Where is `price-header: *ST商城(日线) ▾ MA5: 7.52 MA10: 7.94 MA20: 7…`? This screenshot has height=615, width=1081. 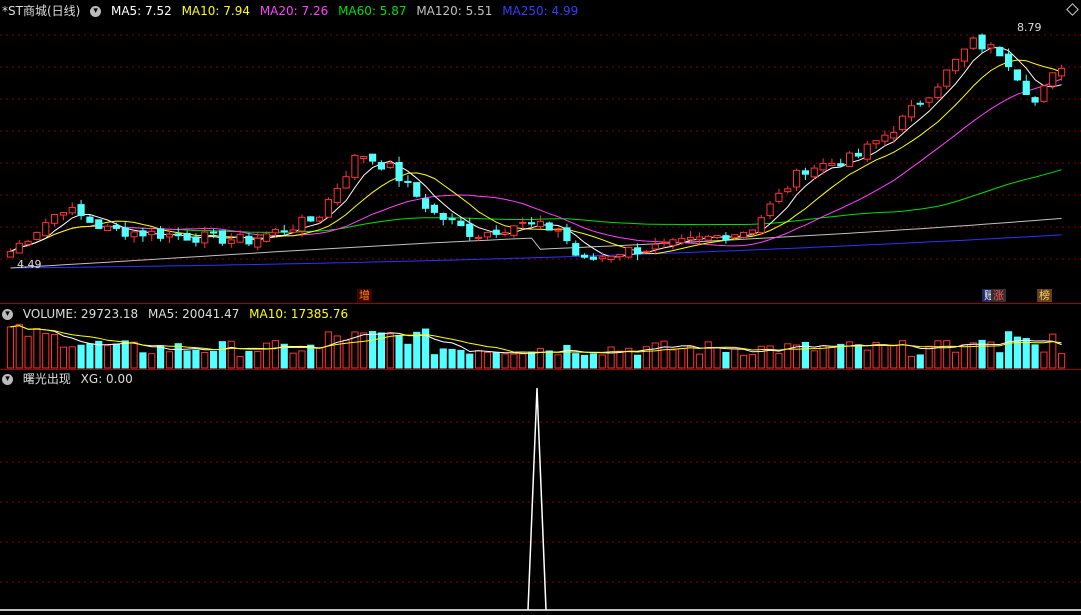
price-header: *ST商城(日线) ▾ MA5: 7.52 MA10: 7.94 MA20: 7… is located at coordinates (293, 11).